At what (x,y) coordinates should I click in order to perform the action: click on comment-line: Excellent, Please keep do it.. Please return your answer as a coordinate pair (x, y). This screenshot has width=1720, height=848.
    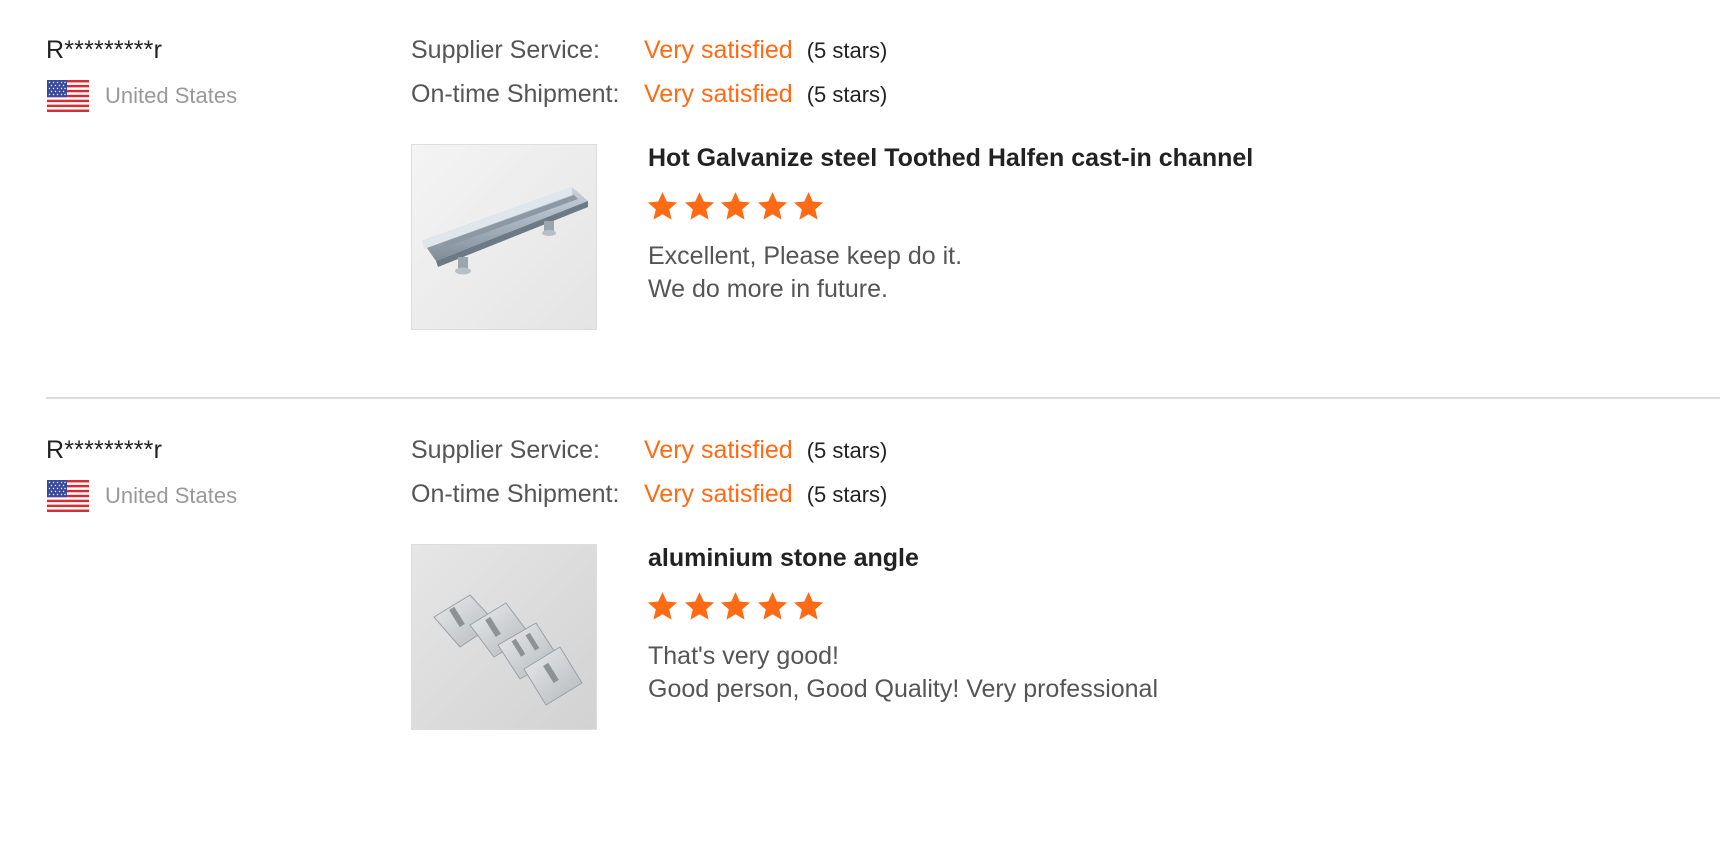
    Looking at the image, I should click on (805, 256).